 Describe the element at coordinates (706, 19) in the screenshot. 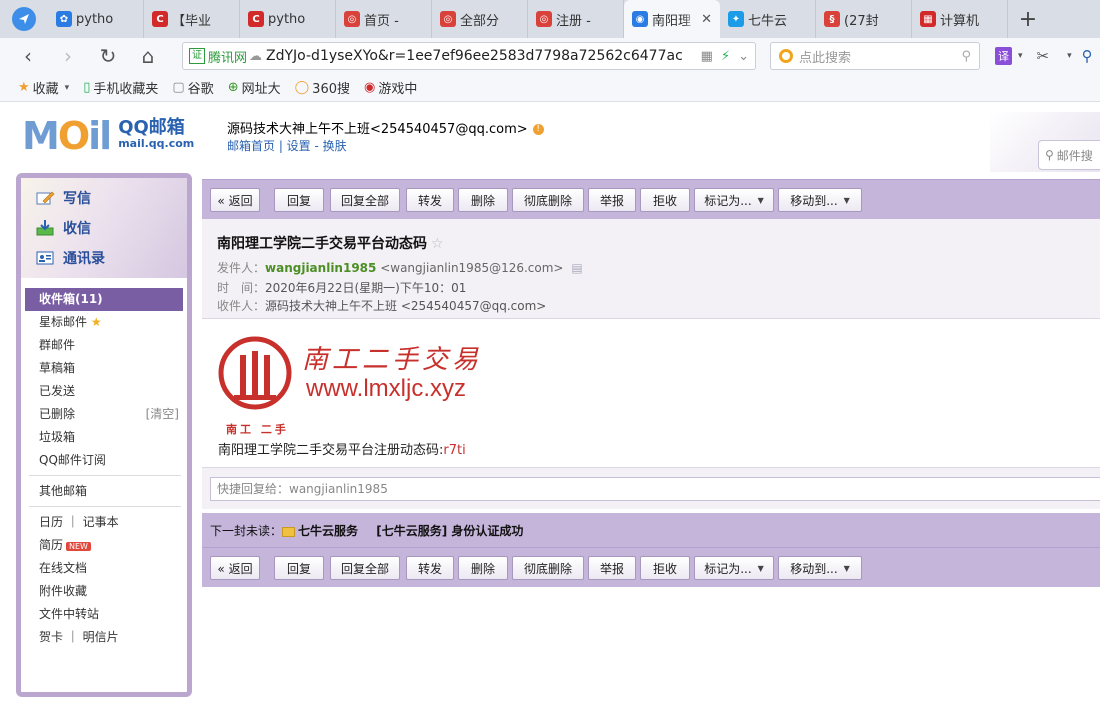

I see `close-icon: ✕` at that location.